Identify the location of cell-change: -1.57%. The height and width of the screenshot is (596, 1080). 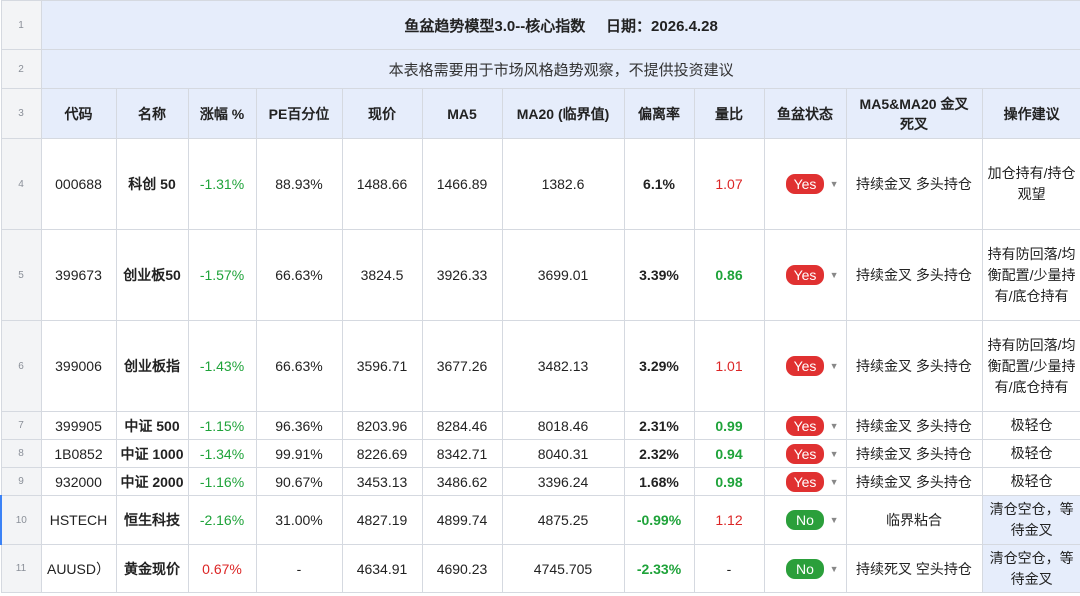
(222, 275).